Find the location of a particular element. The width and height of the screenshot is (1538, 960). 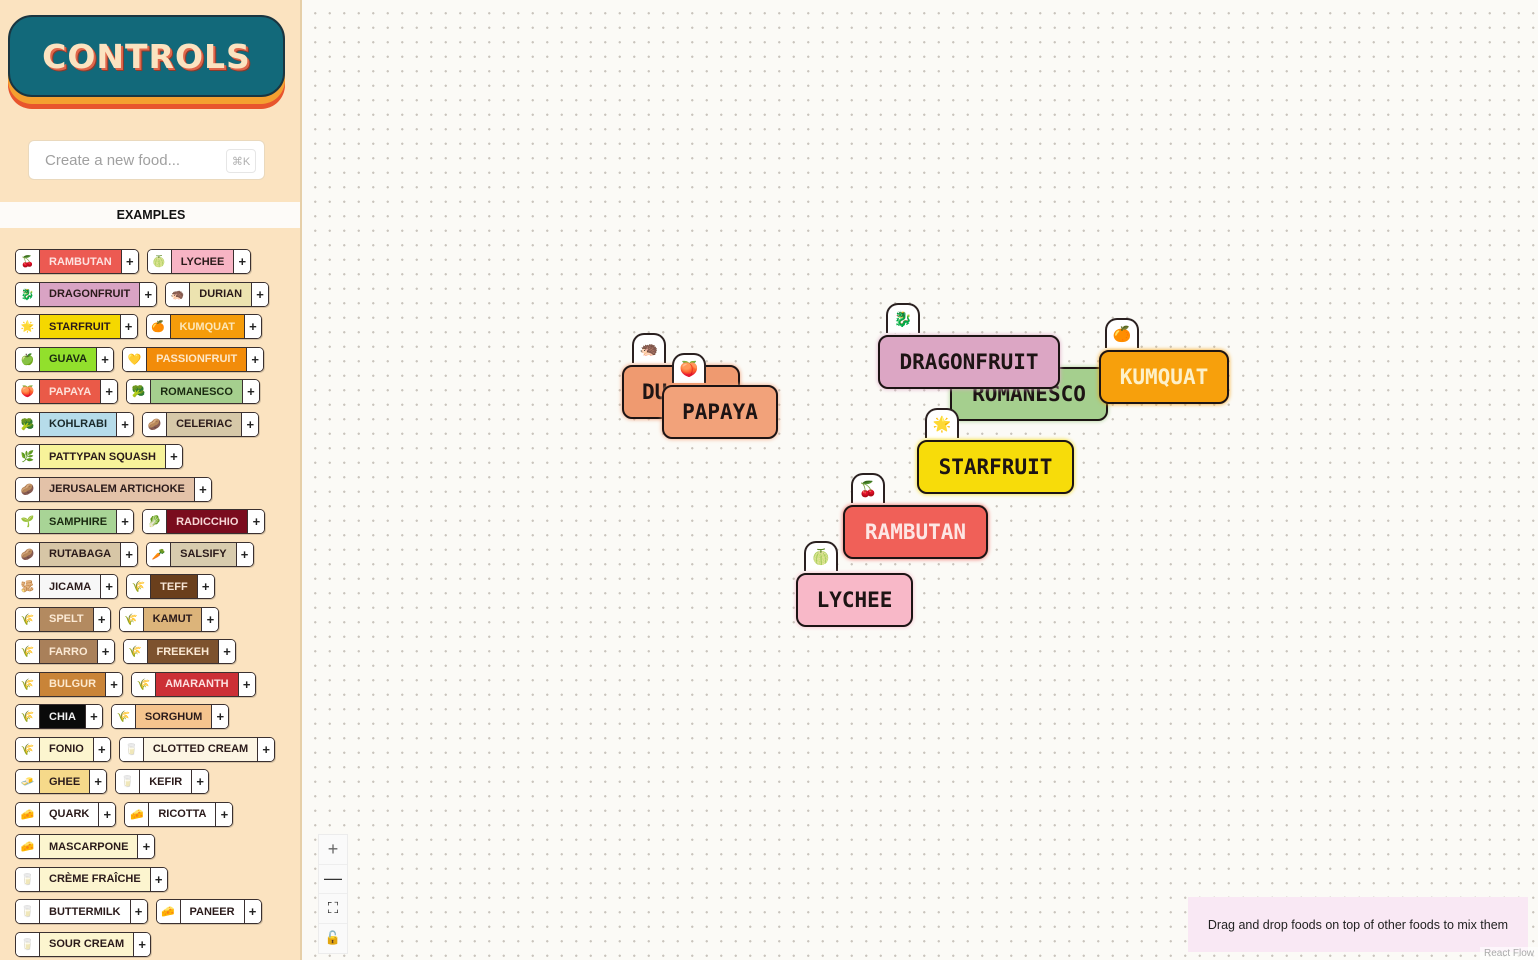

food-chip-durian: 🦔 DURIAN + is located at coordinates (217, 294).